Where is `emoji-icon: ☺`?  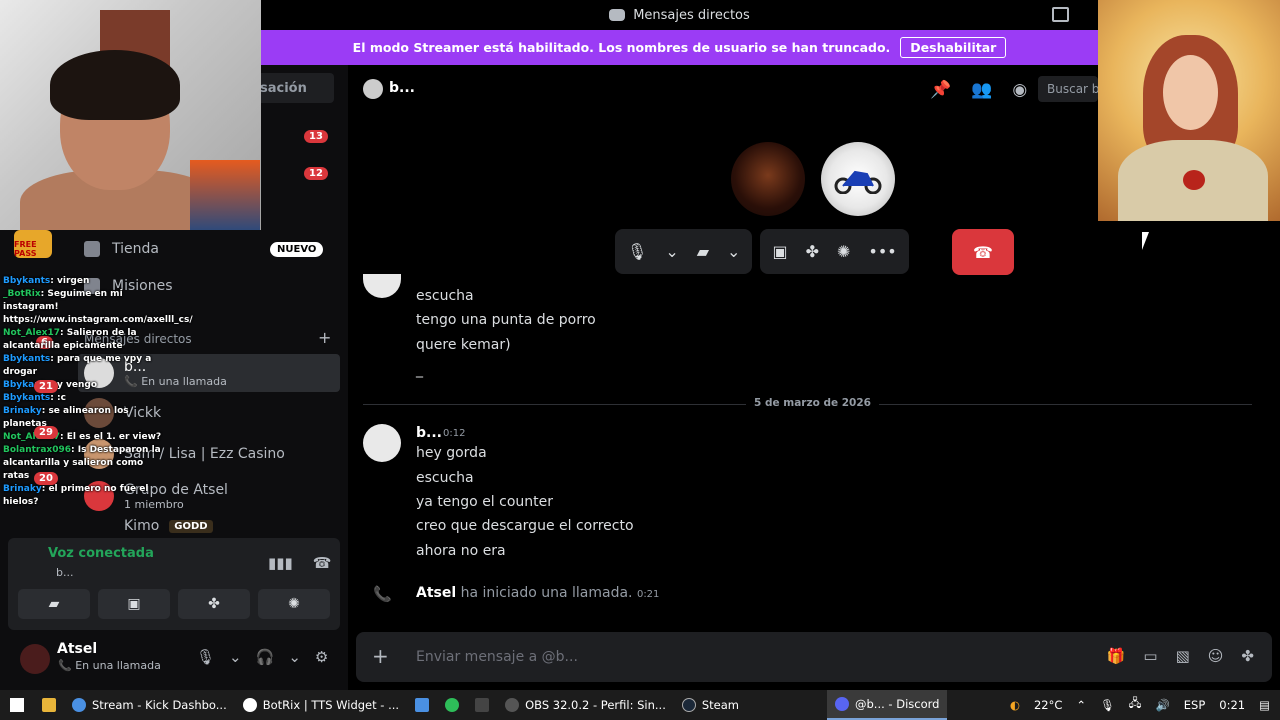 emoji-icon: ☺ is located at coordinates (1216, 656).